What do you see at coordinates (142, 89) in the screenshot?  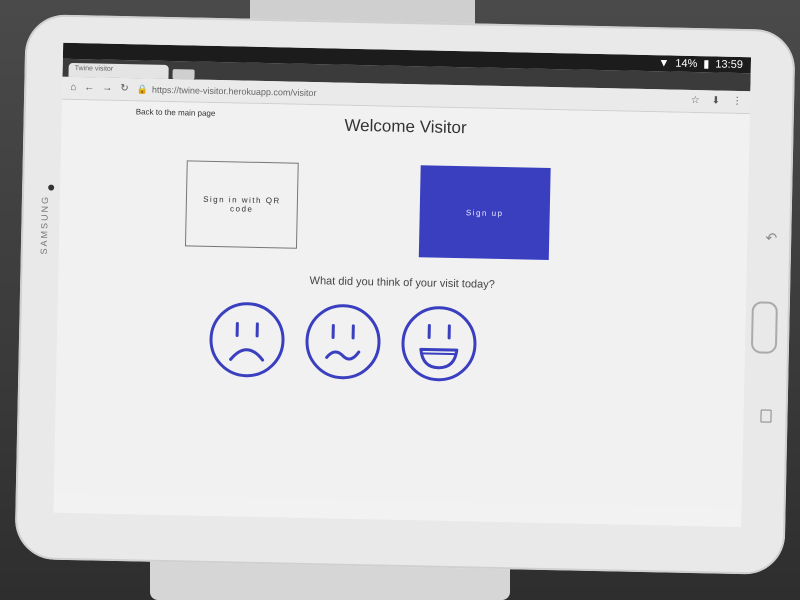 I see `lock-icon: 🔒` at bounding box center [142, 89].